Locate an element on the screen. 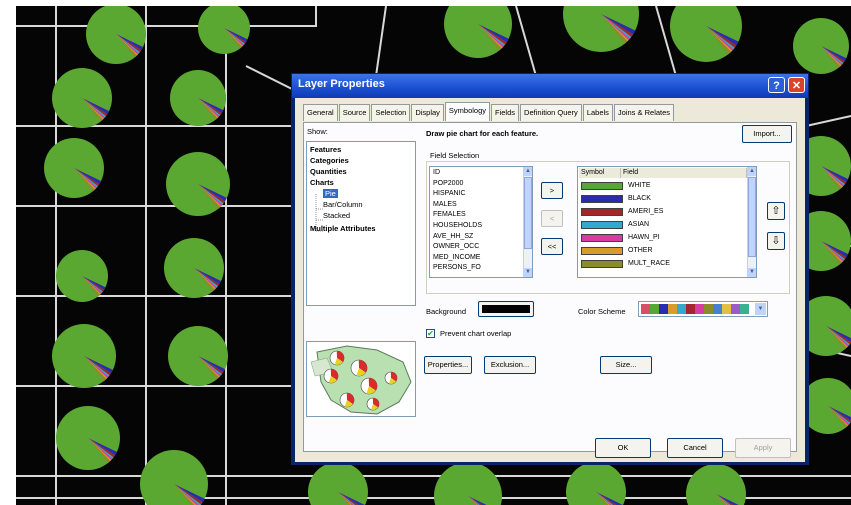 Image resolution: width=851 pixels, height=505 pixels. show-item-quantities: Quantities is located at coordinates (328, 171).